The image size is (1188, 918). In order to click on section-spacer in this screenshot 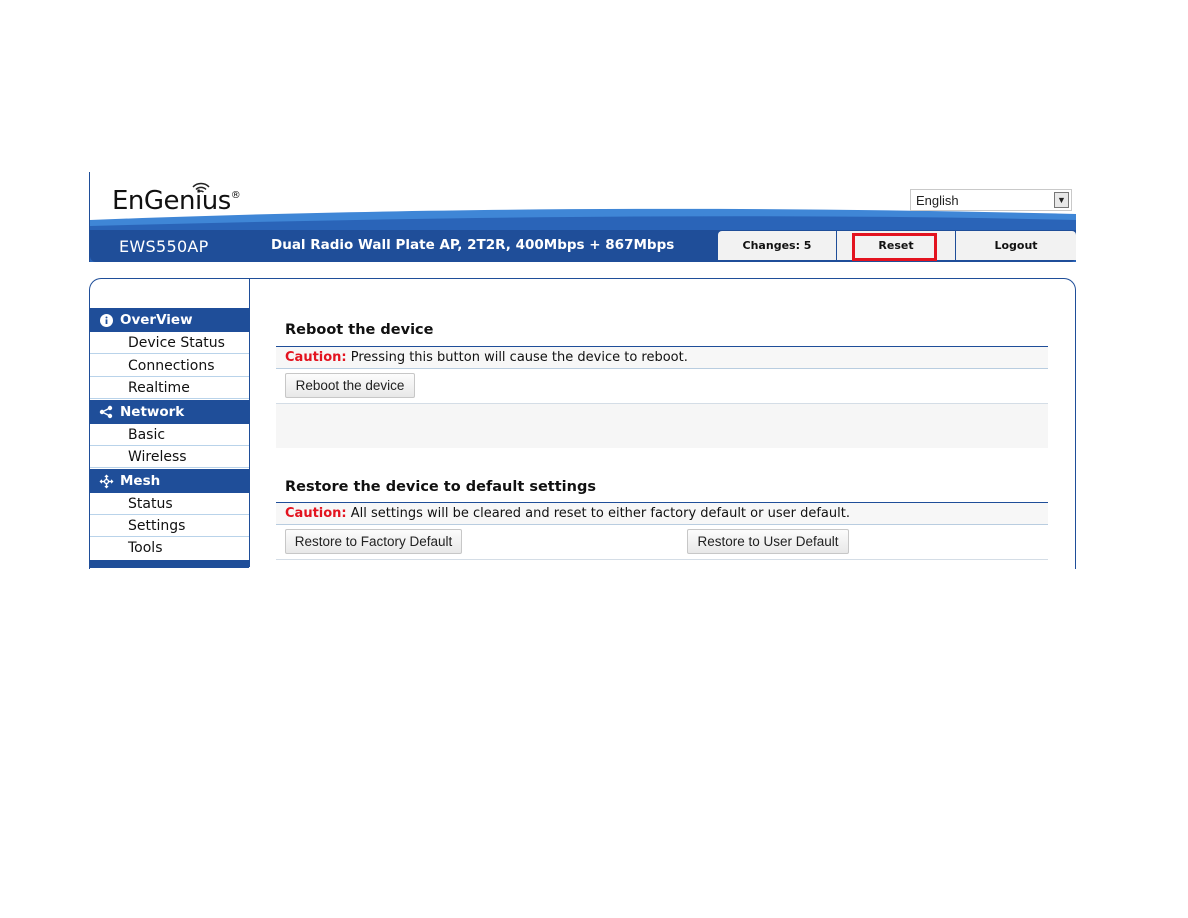, I will do `click(662, 426)`.